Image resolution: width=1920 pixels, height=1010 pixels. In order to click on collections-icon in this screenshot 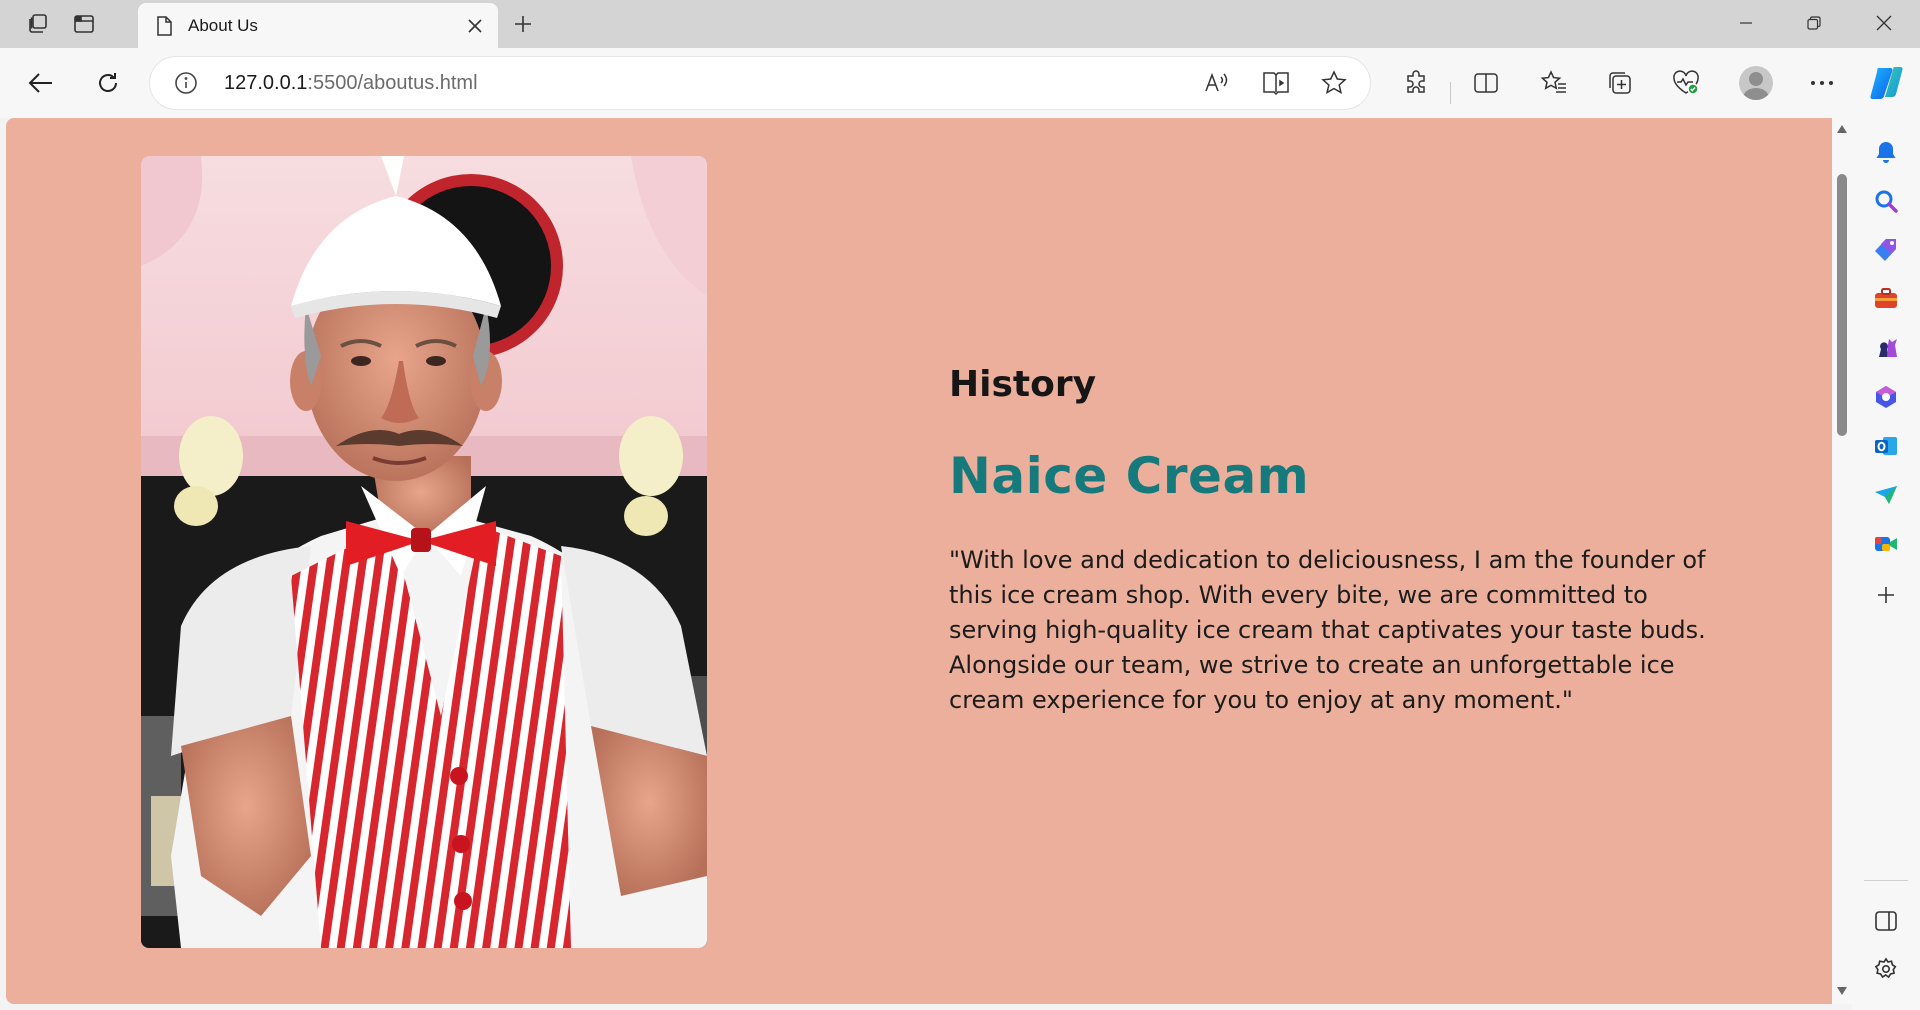, I will do `click(1620, 83)`.